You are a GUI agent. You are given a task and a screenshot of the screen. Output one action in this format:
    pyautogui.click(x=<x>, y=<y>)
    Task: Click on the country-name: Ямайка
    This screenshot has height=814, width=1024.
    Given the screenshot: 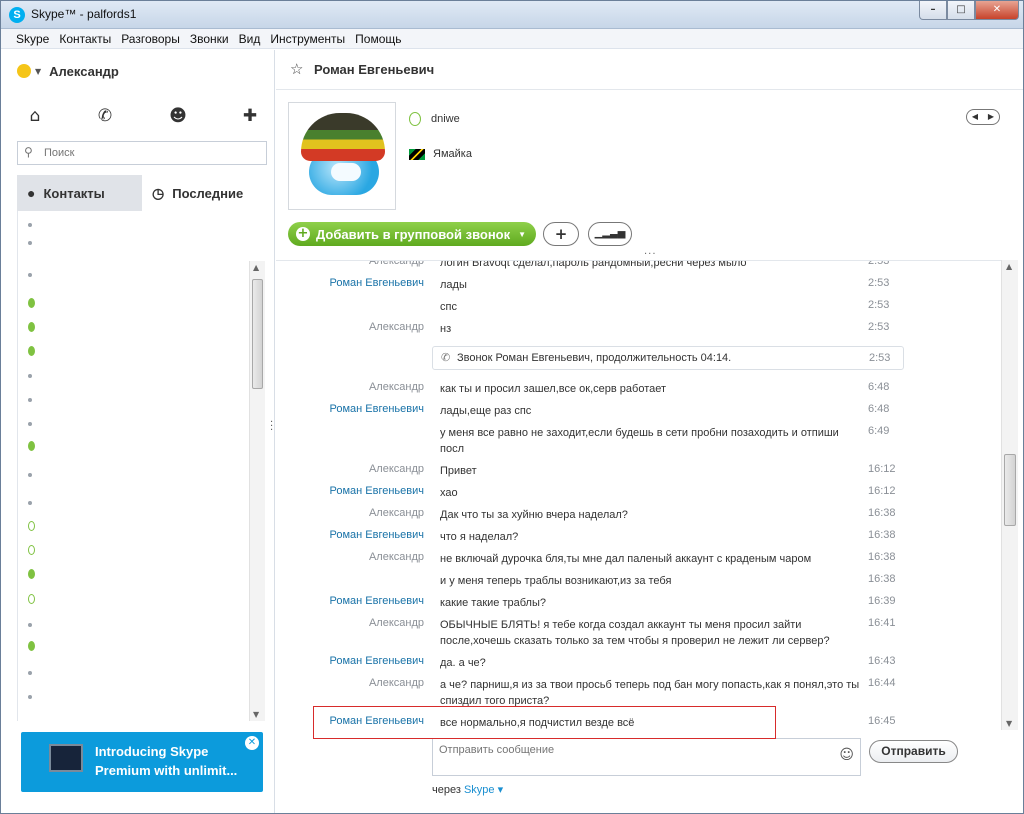 What is the action you would take?
    pyautogui.click(x=452, y=154)
    